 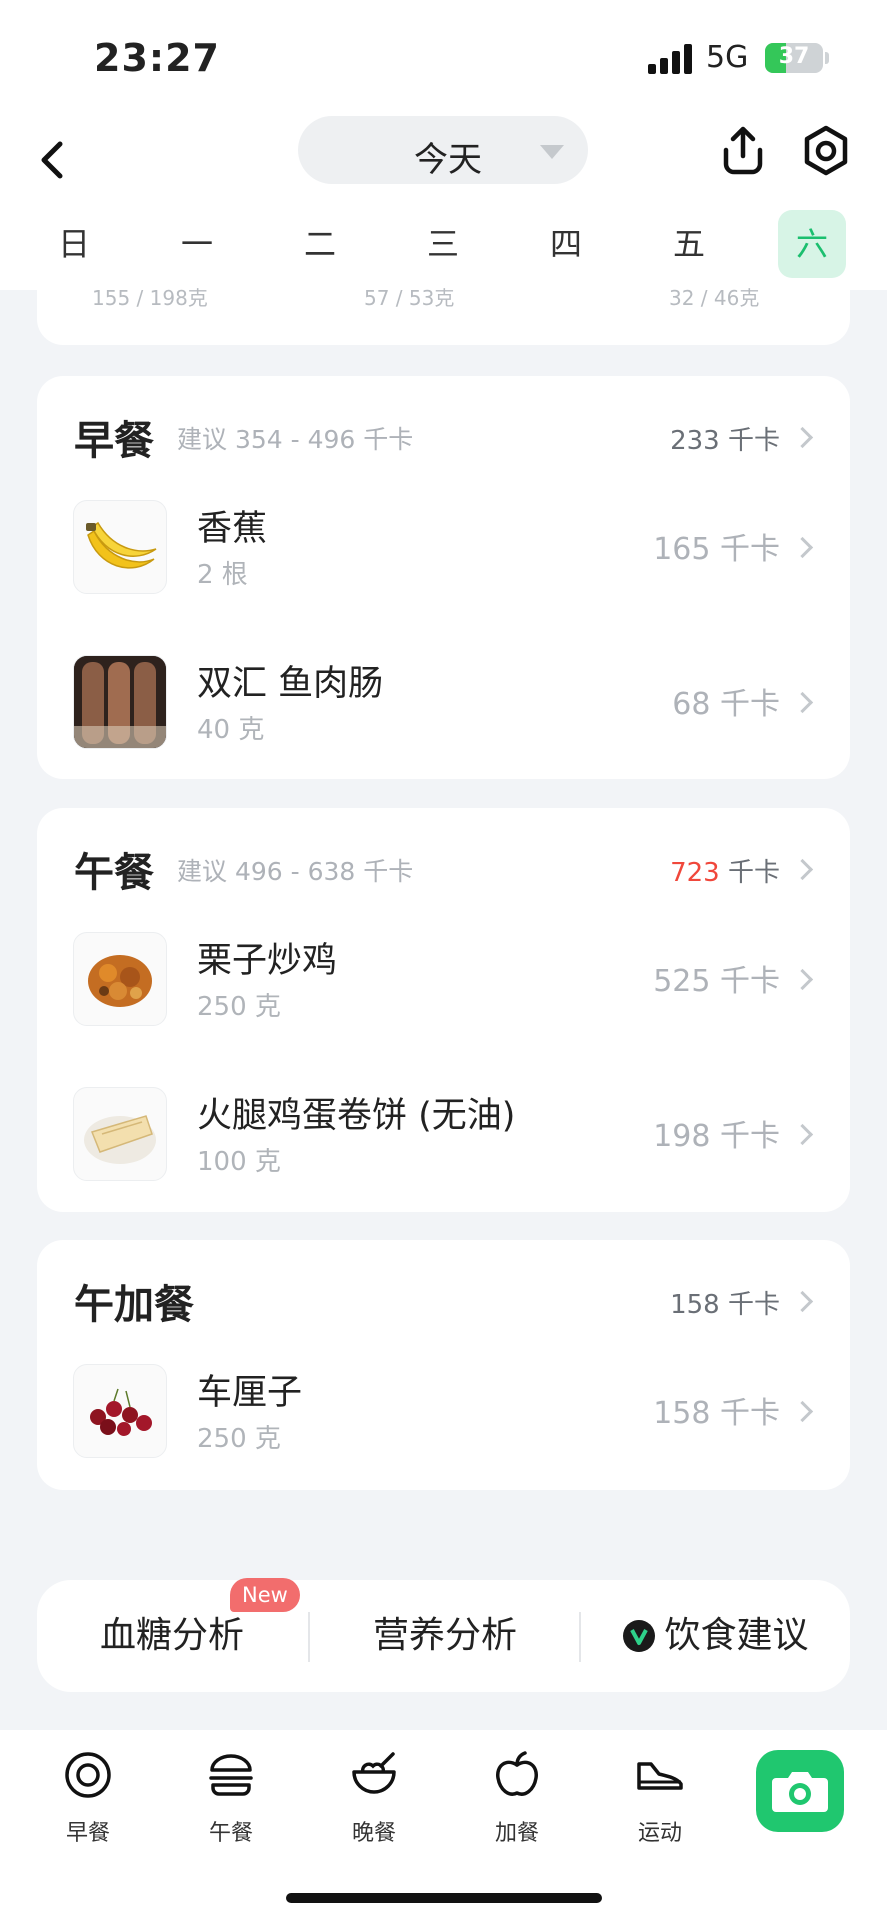 I want to click on battery-icon: 37, so click(x=794, y=58).